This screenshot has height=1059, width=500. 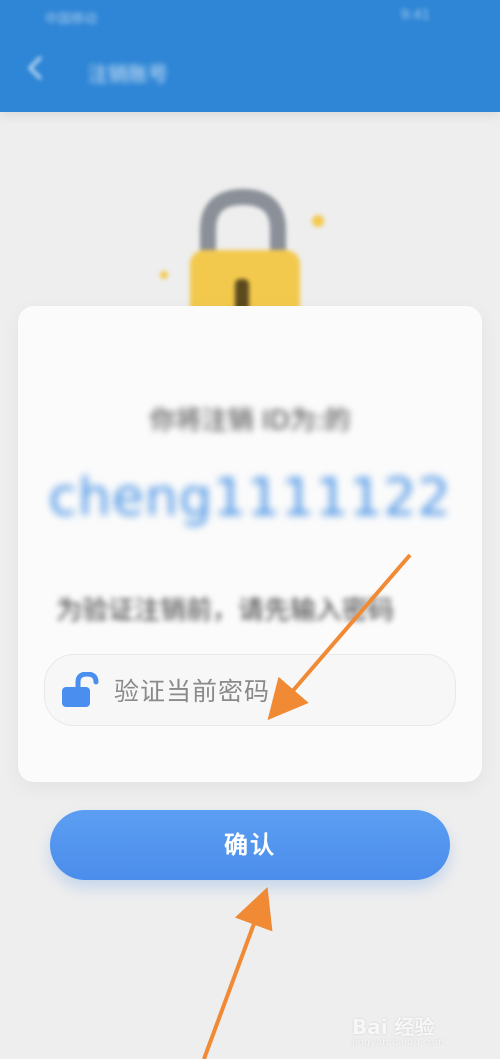 I want to click on confirm-button: 确认, so click(x=250, y=845).